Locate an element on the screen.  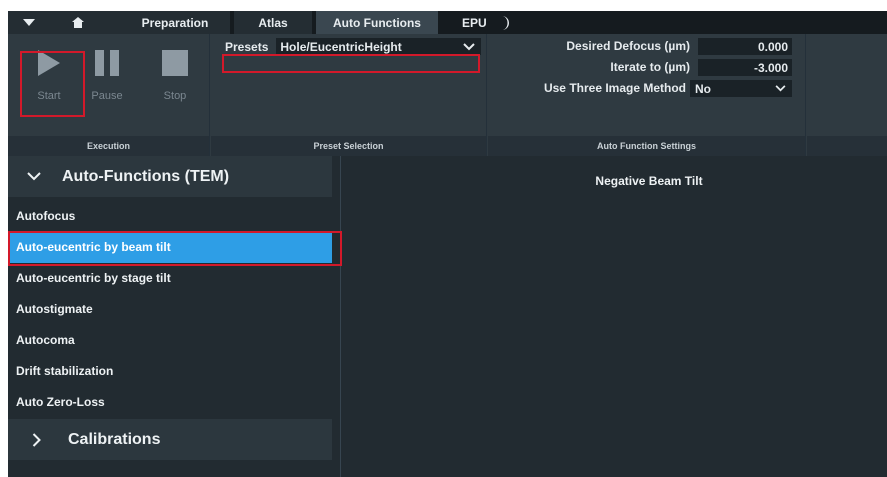
tab-home is located at coordinates (75, 22).